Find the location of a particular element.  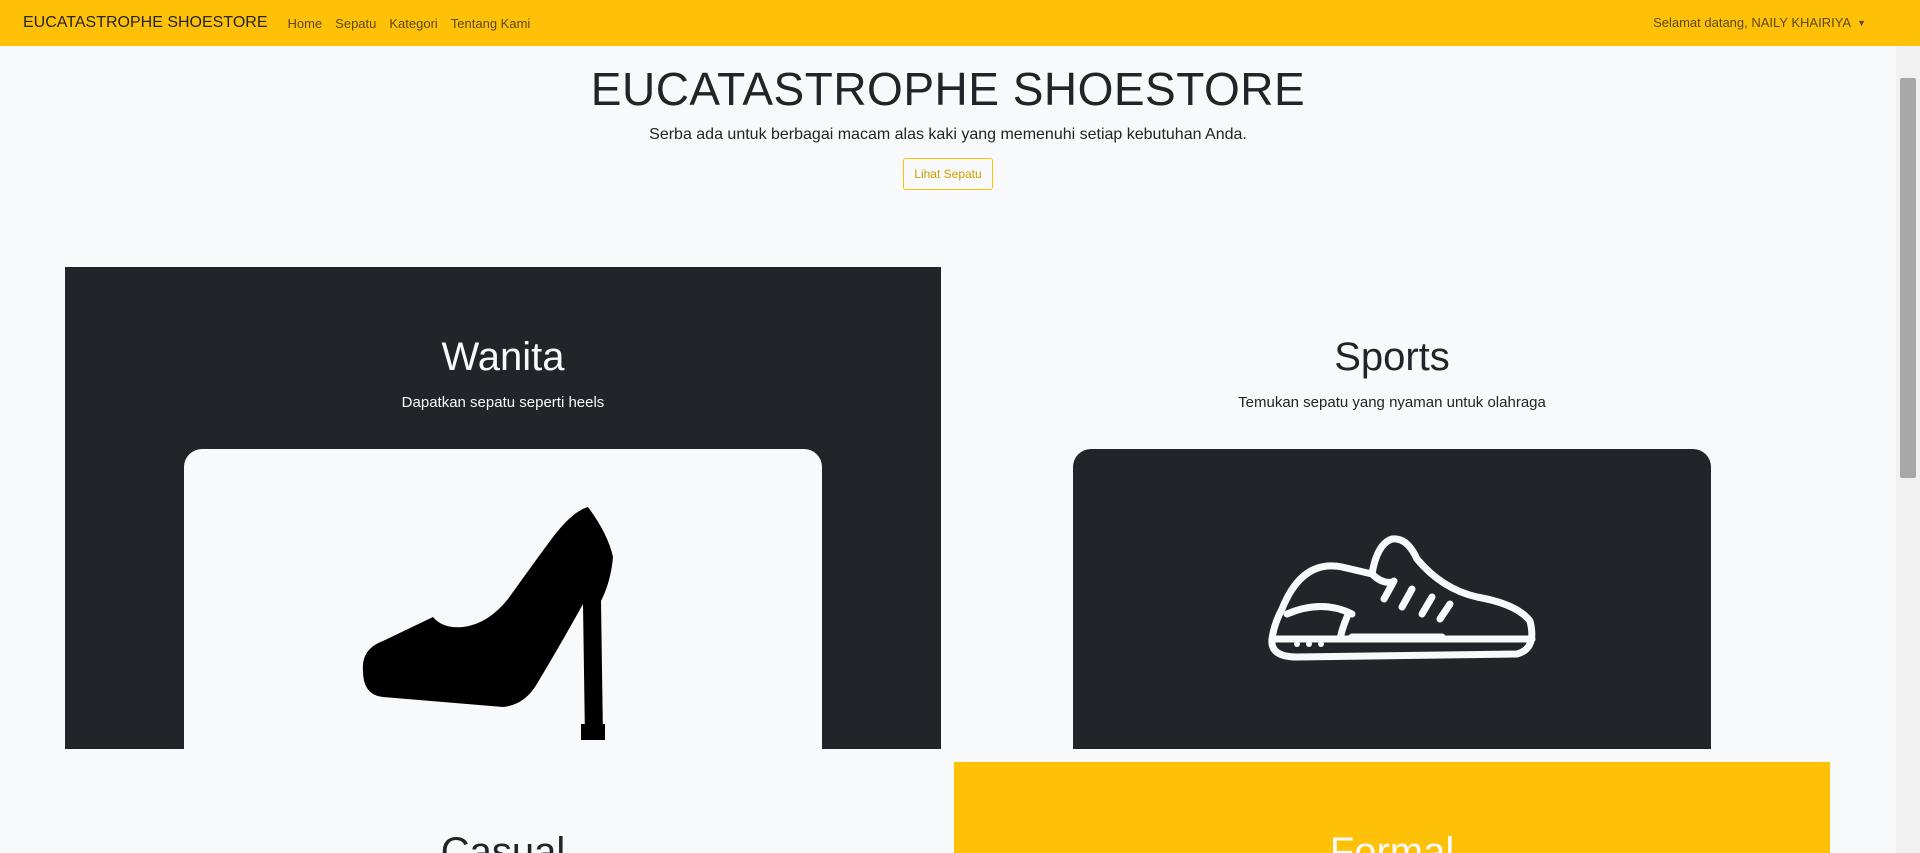

scrollbar is located at coordinates (1908, 449).